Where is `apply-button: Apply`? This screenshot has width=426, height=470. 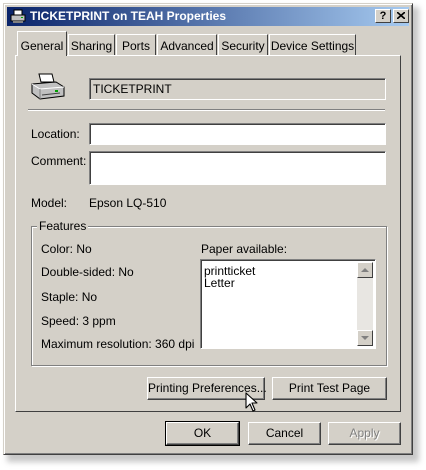 apply-button: Apply is located at coordinates (364, 433).